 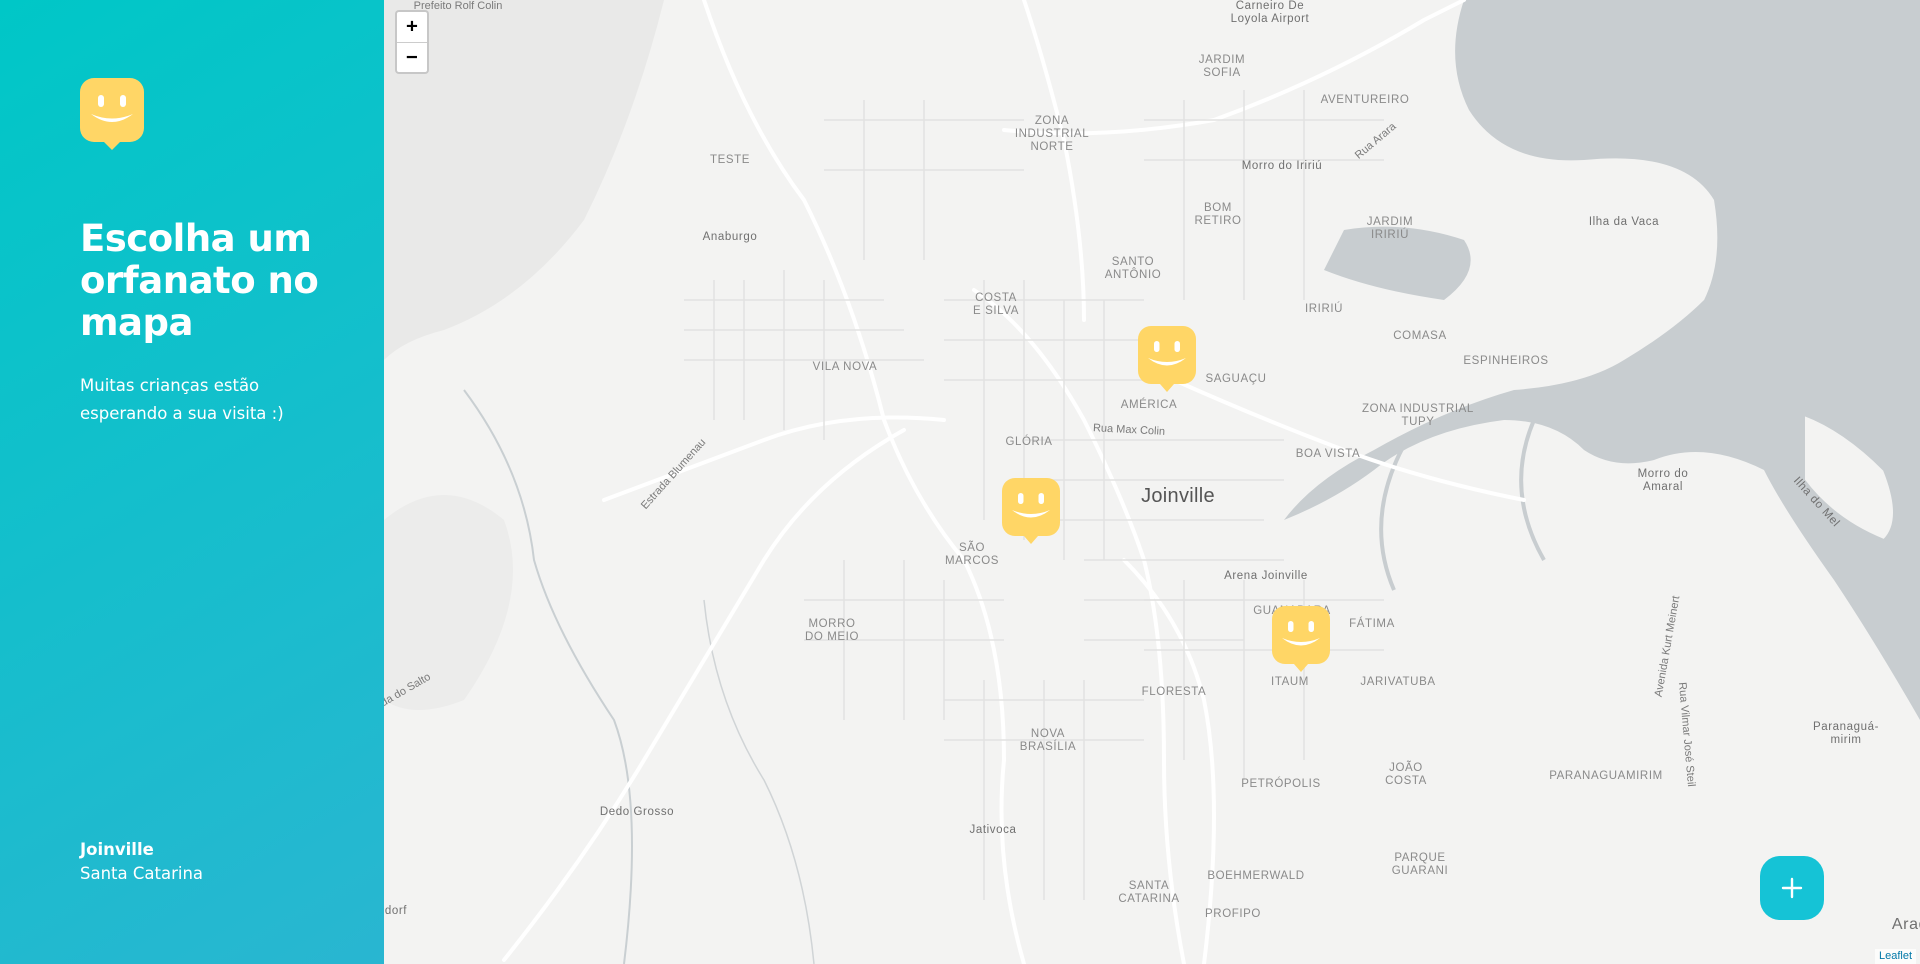 I want to click on map-label: Araq, so click(x=1905, y=924).